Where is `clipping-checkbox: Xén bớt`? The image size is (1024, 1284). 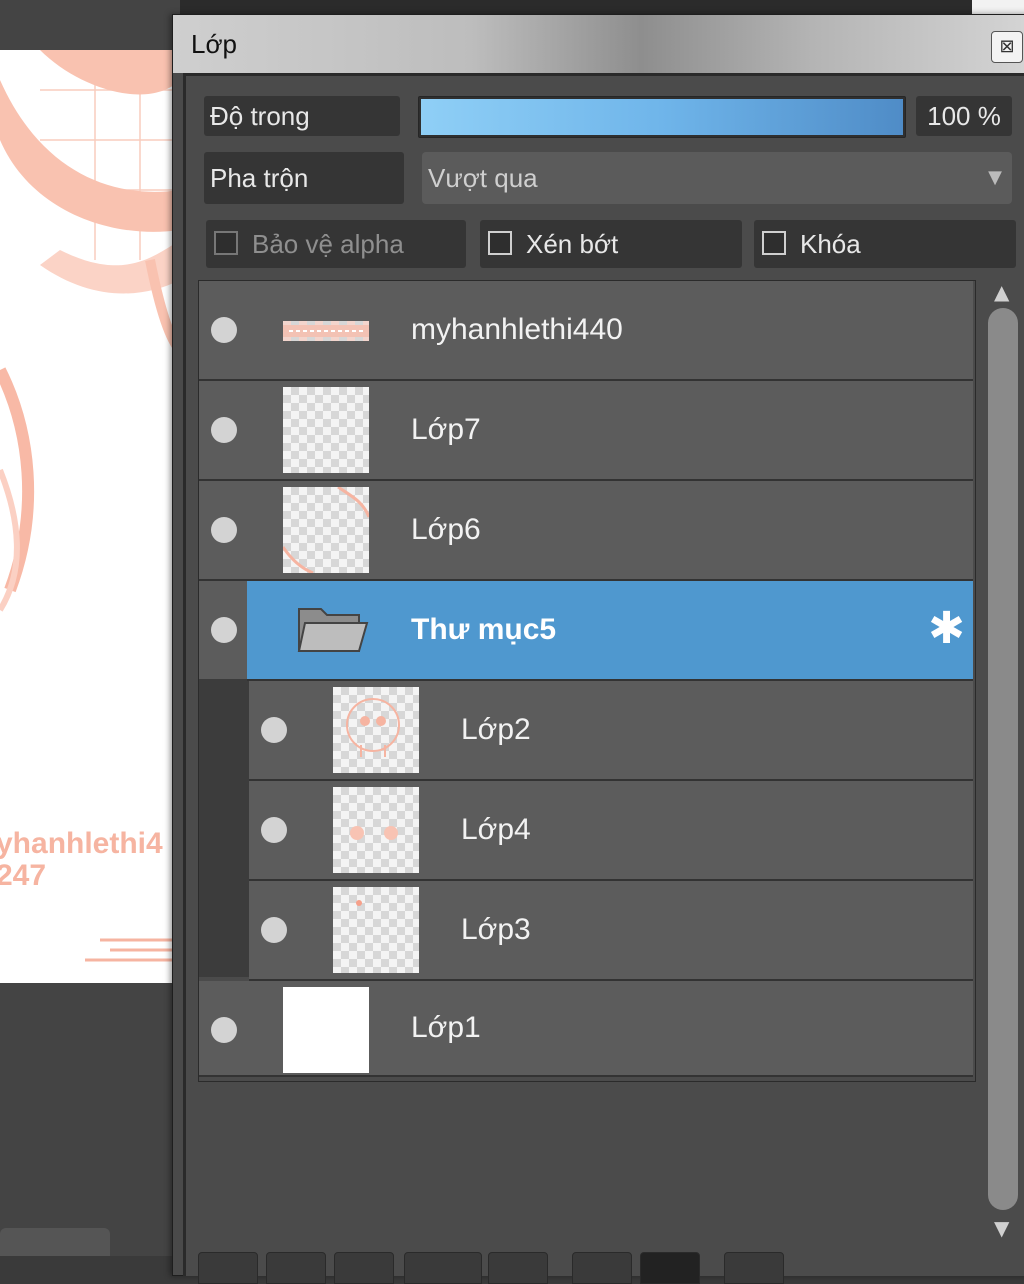 clipping-checkbox: Xén bớt is located at coordinates (611, 244).